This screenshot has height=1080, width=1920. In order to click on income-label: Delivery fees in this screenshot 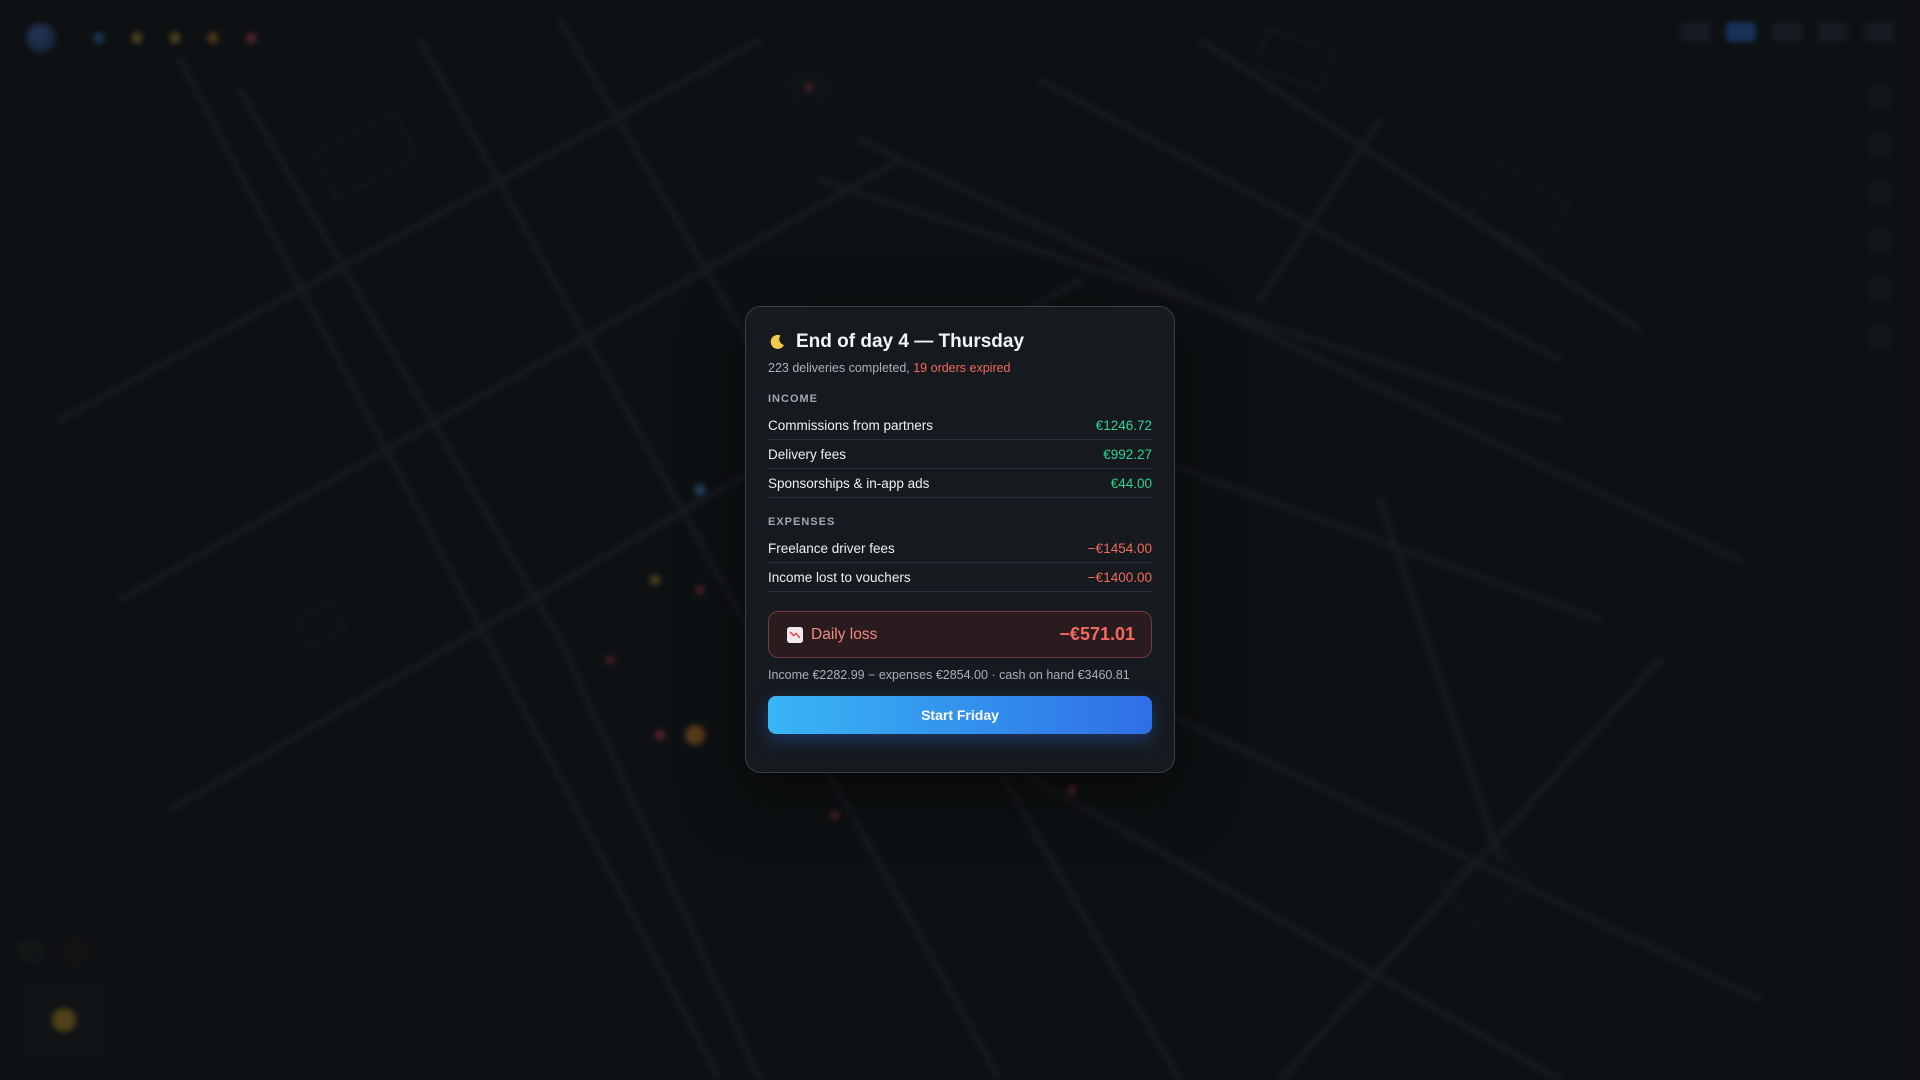, I will do `click(807, 454)`.